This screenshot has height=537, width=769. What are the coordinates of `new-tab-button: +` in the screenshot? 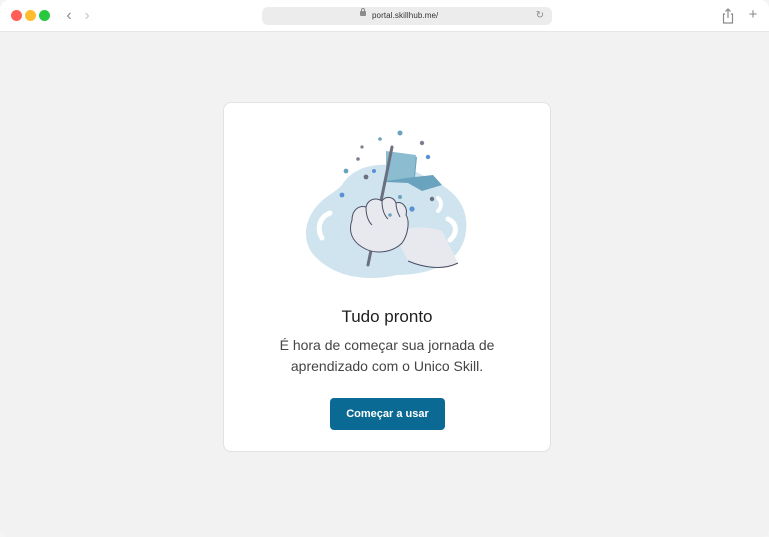 It's located at (753, 15).